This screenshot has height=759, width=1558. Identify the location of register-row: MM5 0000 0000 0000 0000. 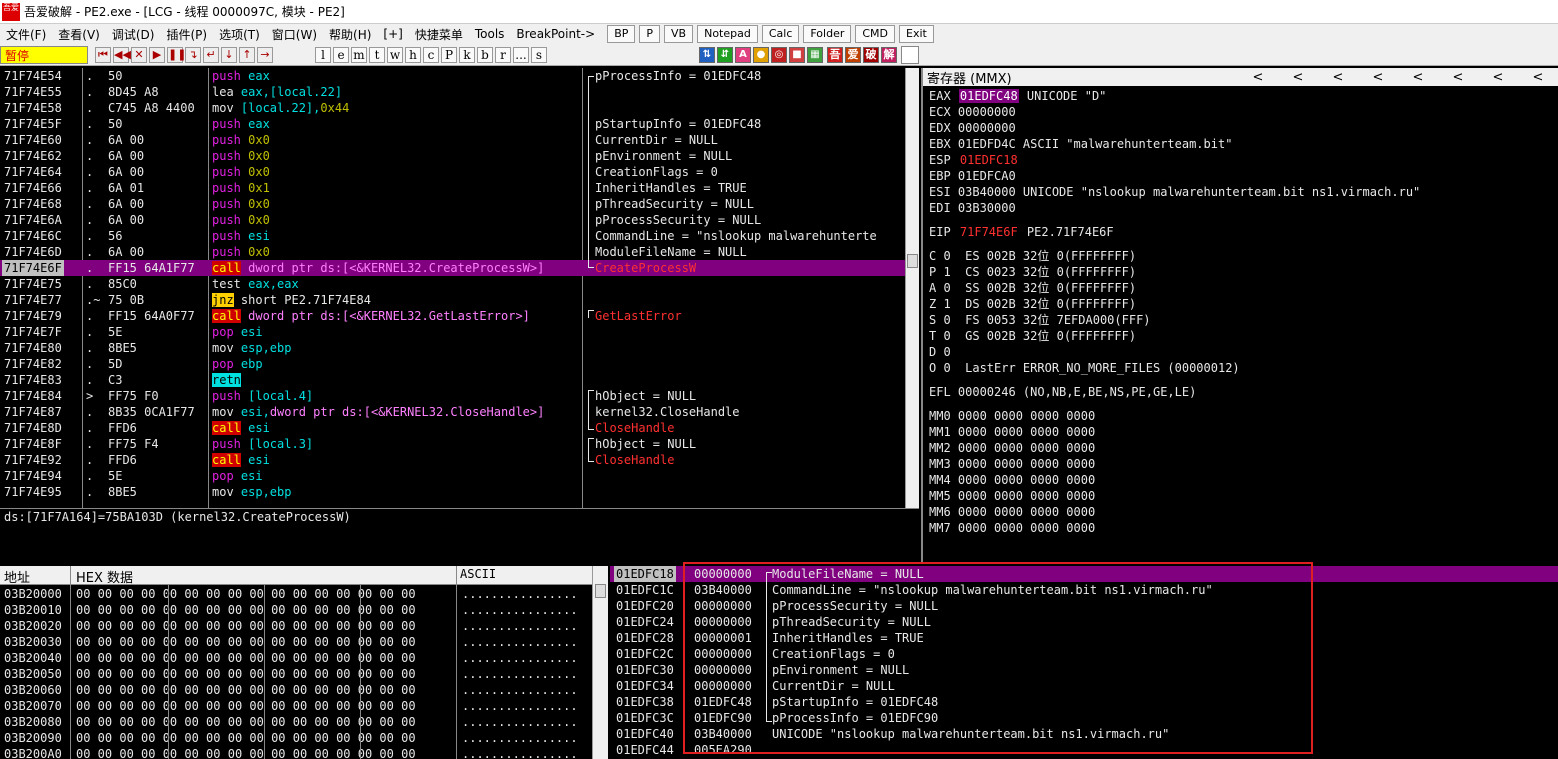
(1012, 496).